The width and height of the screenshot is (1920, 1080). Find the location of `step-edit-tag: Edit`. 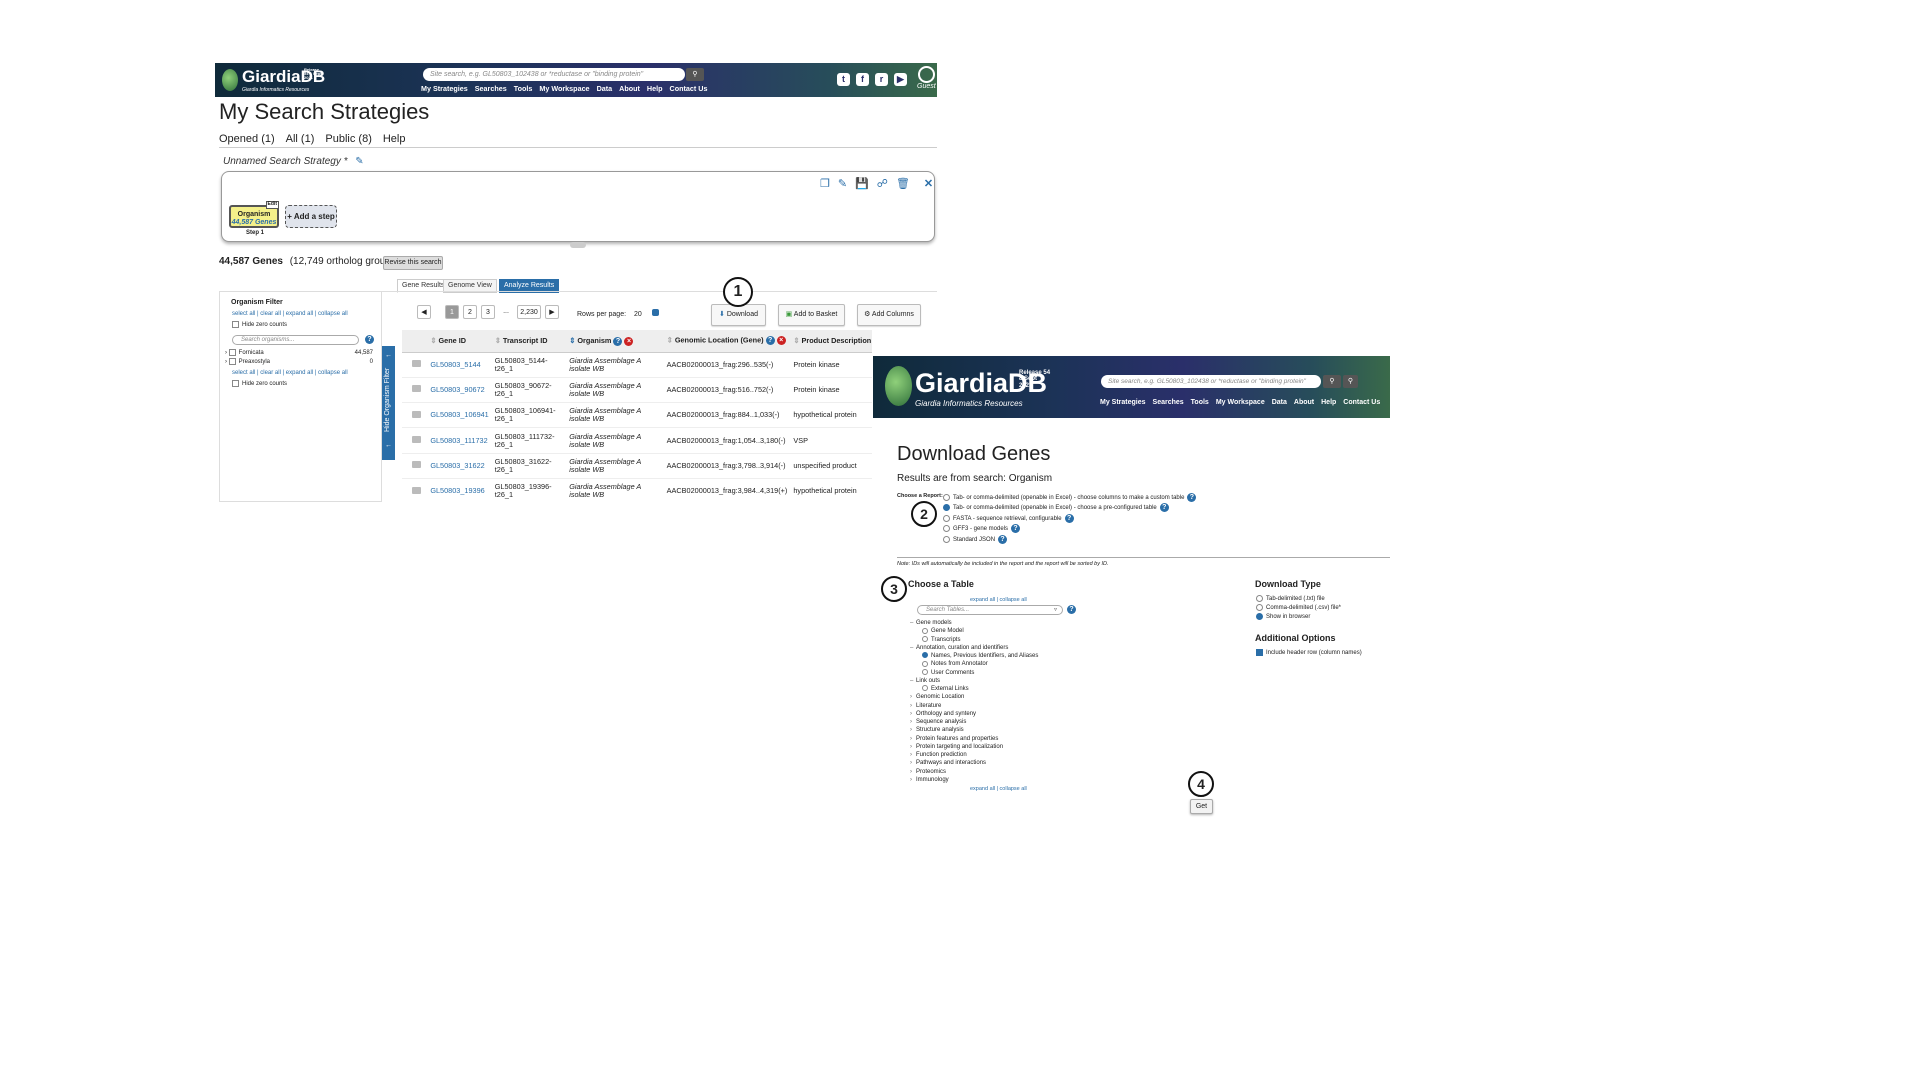

step-edit-tag: Edit is located at coordinates (272, 205).